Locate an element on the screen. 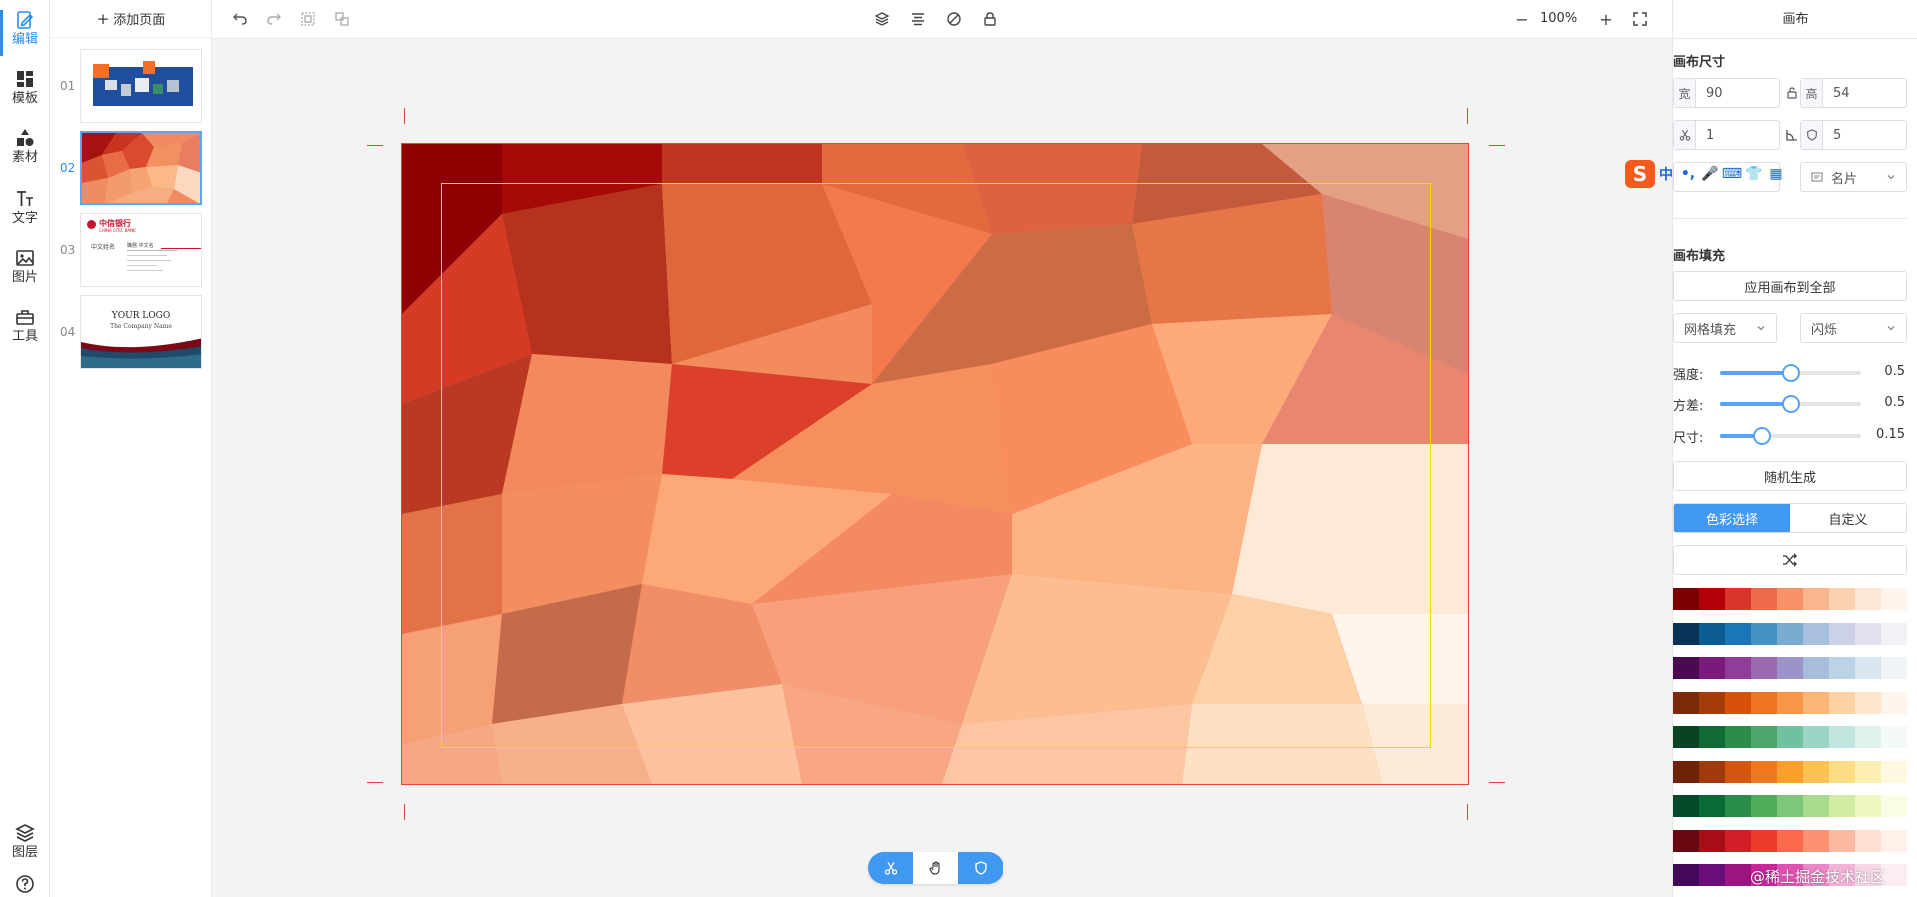 This screenshot has height=897, width=1917. nav-text-label: 文字 is located at coordinates (24, 218).